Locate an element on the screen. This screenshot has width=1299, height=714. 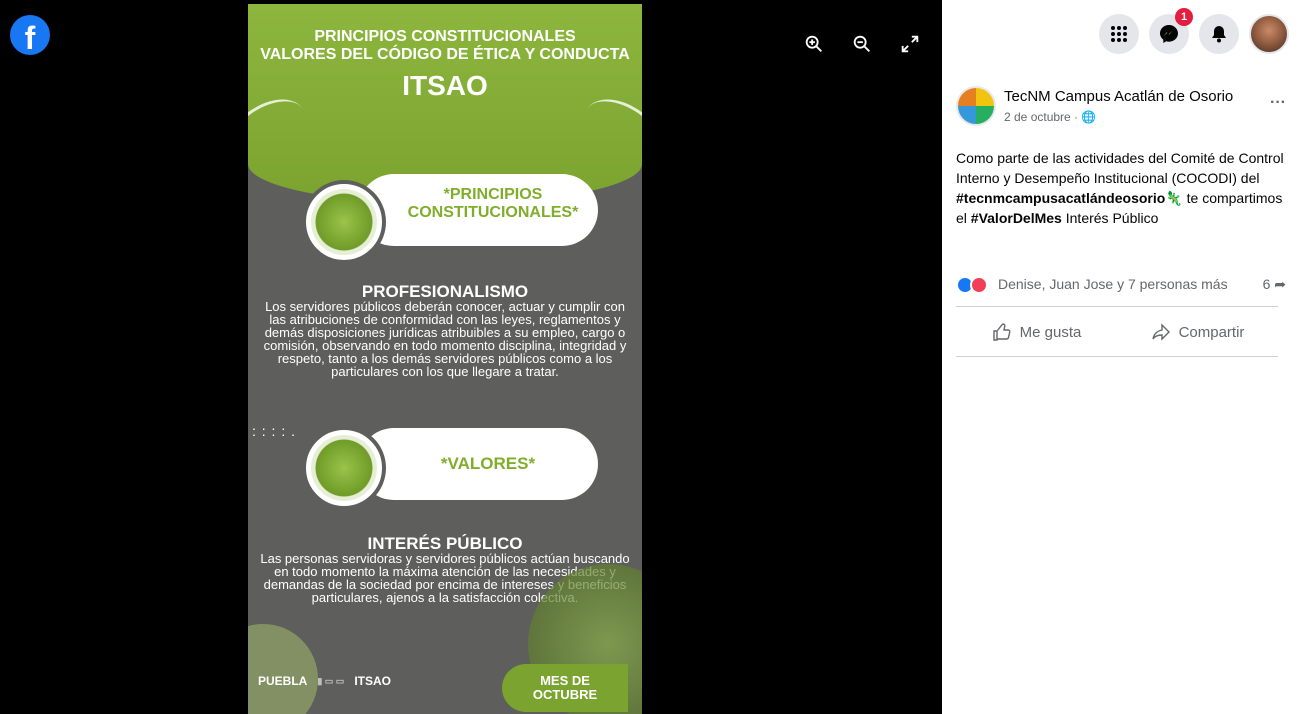
principios-pill-text: *PRINCIPIOS CONSTITUCIONALES* is located at coordinates (493, 203).